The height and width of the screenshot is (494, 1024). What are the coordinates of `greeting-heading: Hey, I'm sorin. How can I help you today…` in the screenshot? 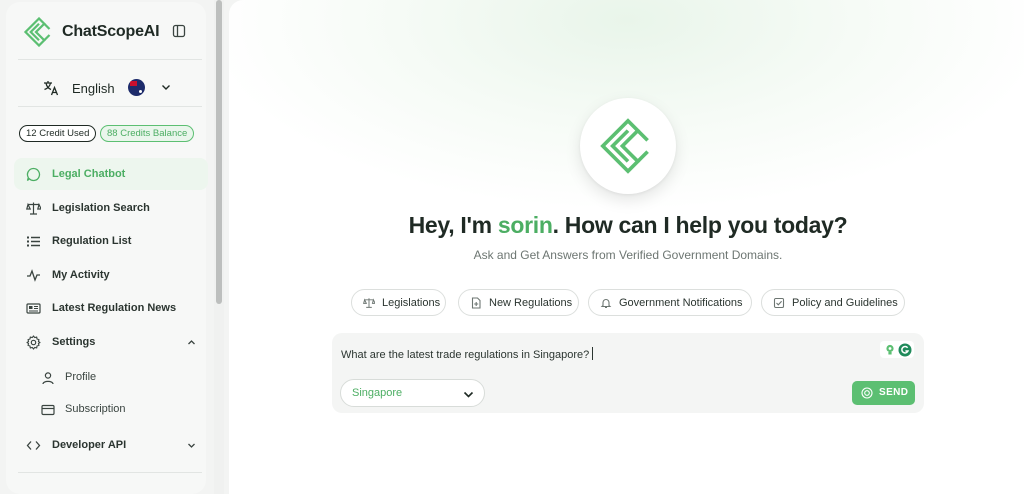 It's located at (626, 225).